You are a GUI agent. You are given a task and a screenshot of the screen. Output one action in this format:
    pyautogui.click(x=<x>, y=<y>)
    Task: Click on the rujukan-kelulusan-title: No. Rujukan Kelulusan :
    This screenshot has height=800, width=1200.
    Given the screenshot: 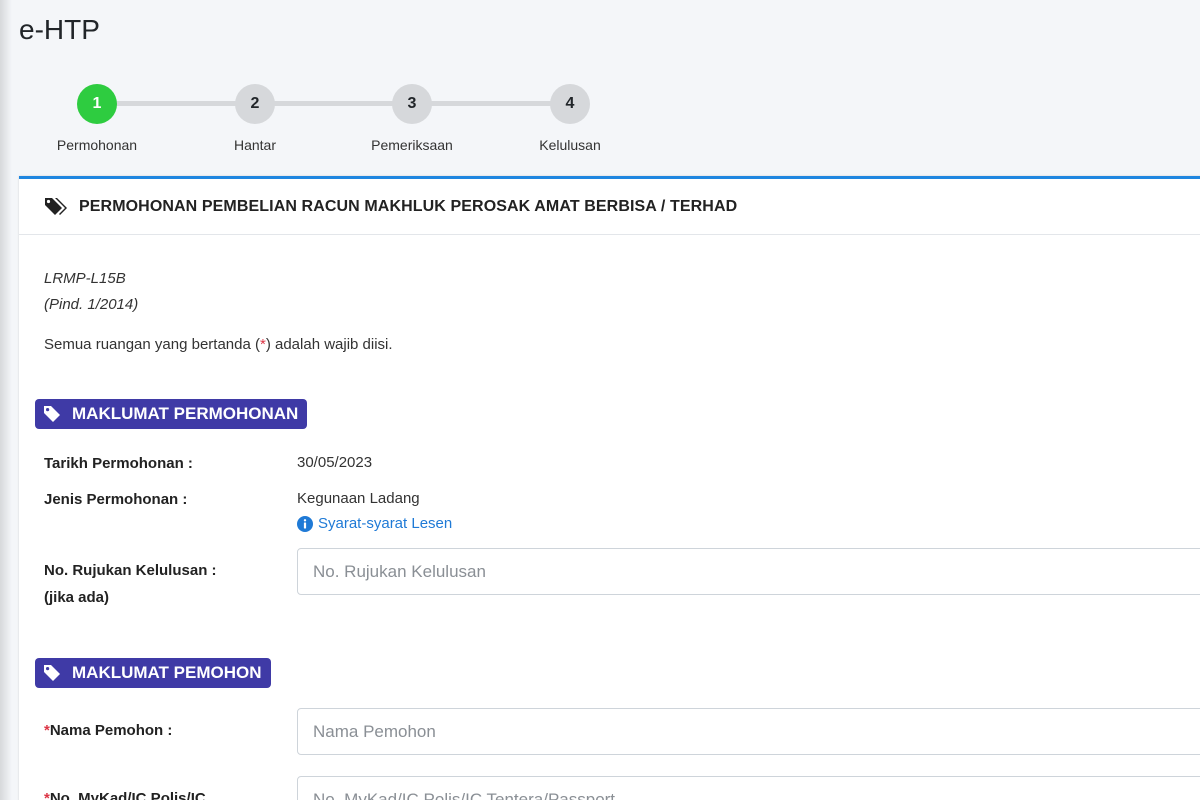 What is the action you would take?
    pyautogui.click(x=130, y=570)
    